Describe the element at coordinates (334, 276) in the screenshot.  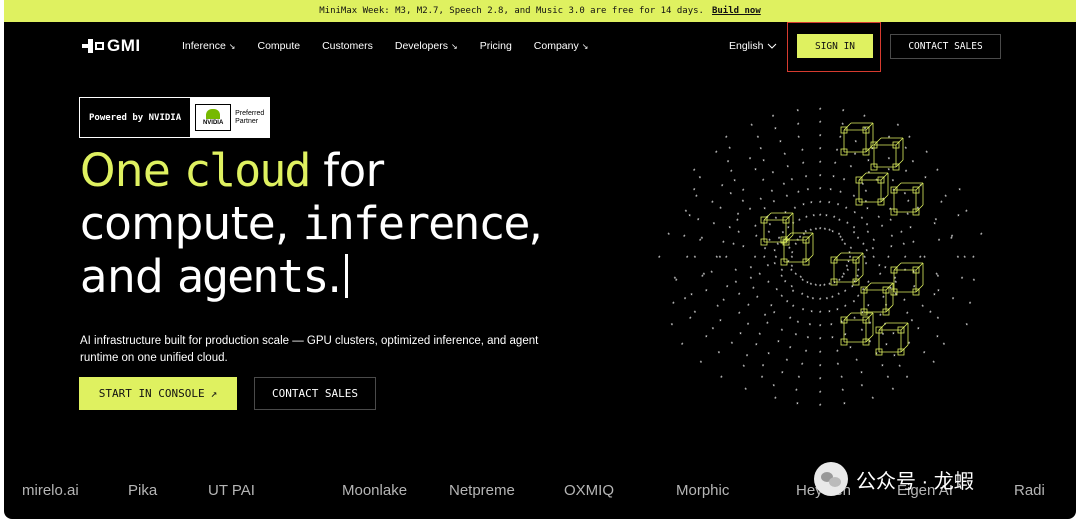
I see `hero-period: .` at that location.